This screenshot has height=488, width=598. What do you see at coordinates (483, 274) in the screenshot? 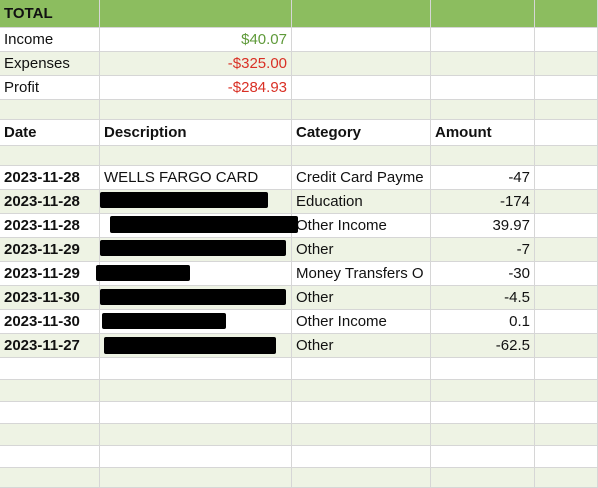
I see `amount-cell: -30` at bounding box center [483, 274].